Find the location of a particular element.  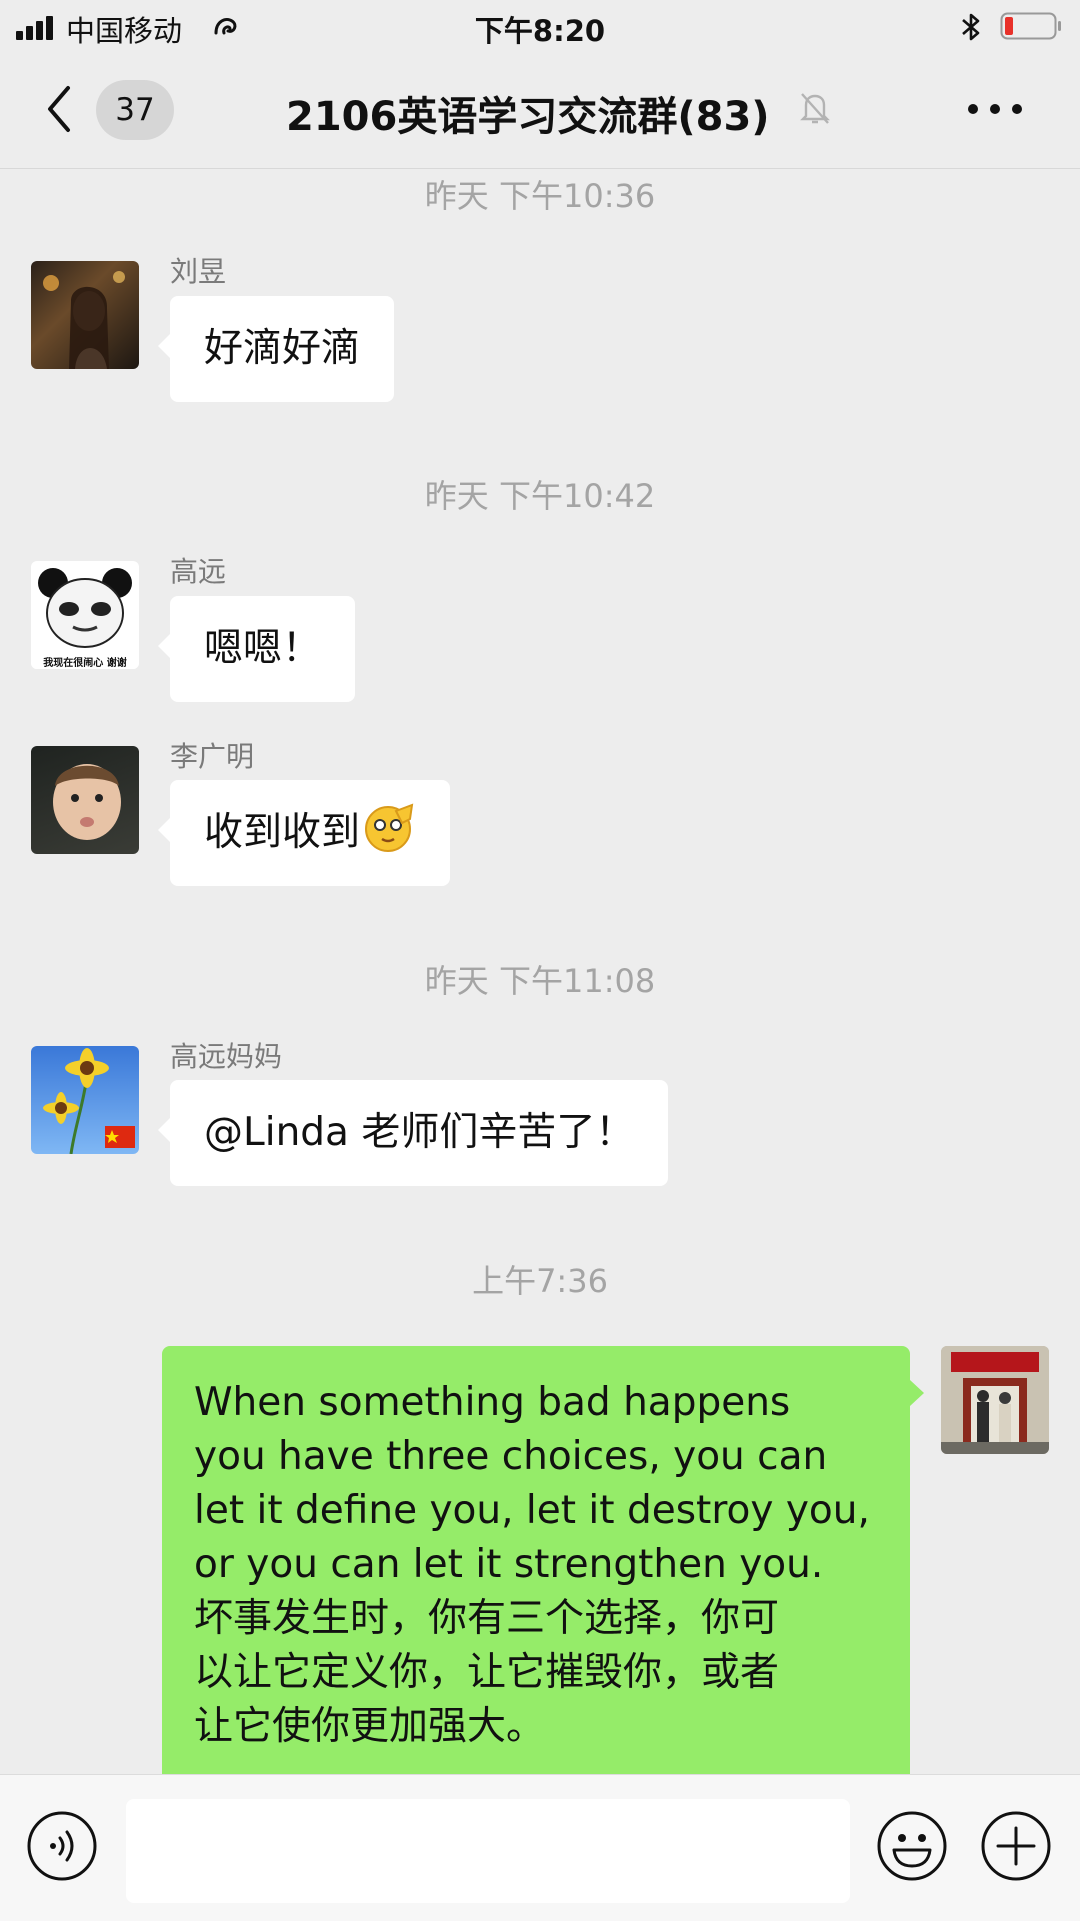

chat-title: 2106英语学习交流群(83) is located at coordinates (528, 117).